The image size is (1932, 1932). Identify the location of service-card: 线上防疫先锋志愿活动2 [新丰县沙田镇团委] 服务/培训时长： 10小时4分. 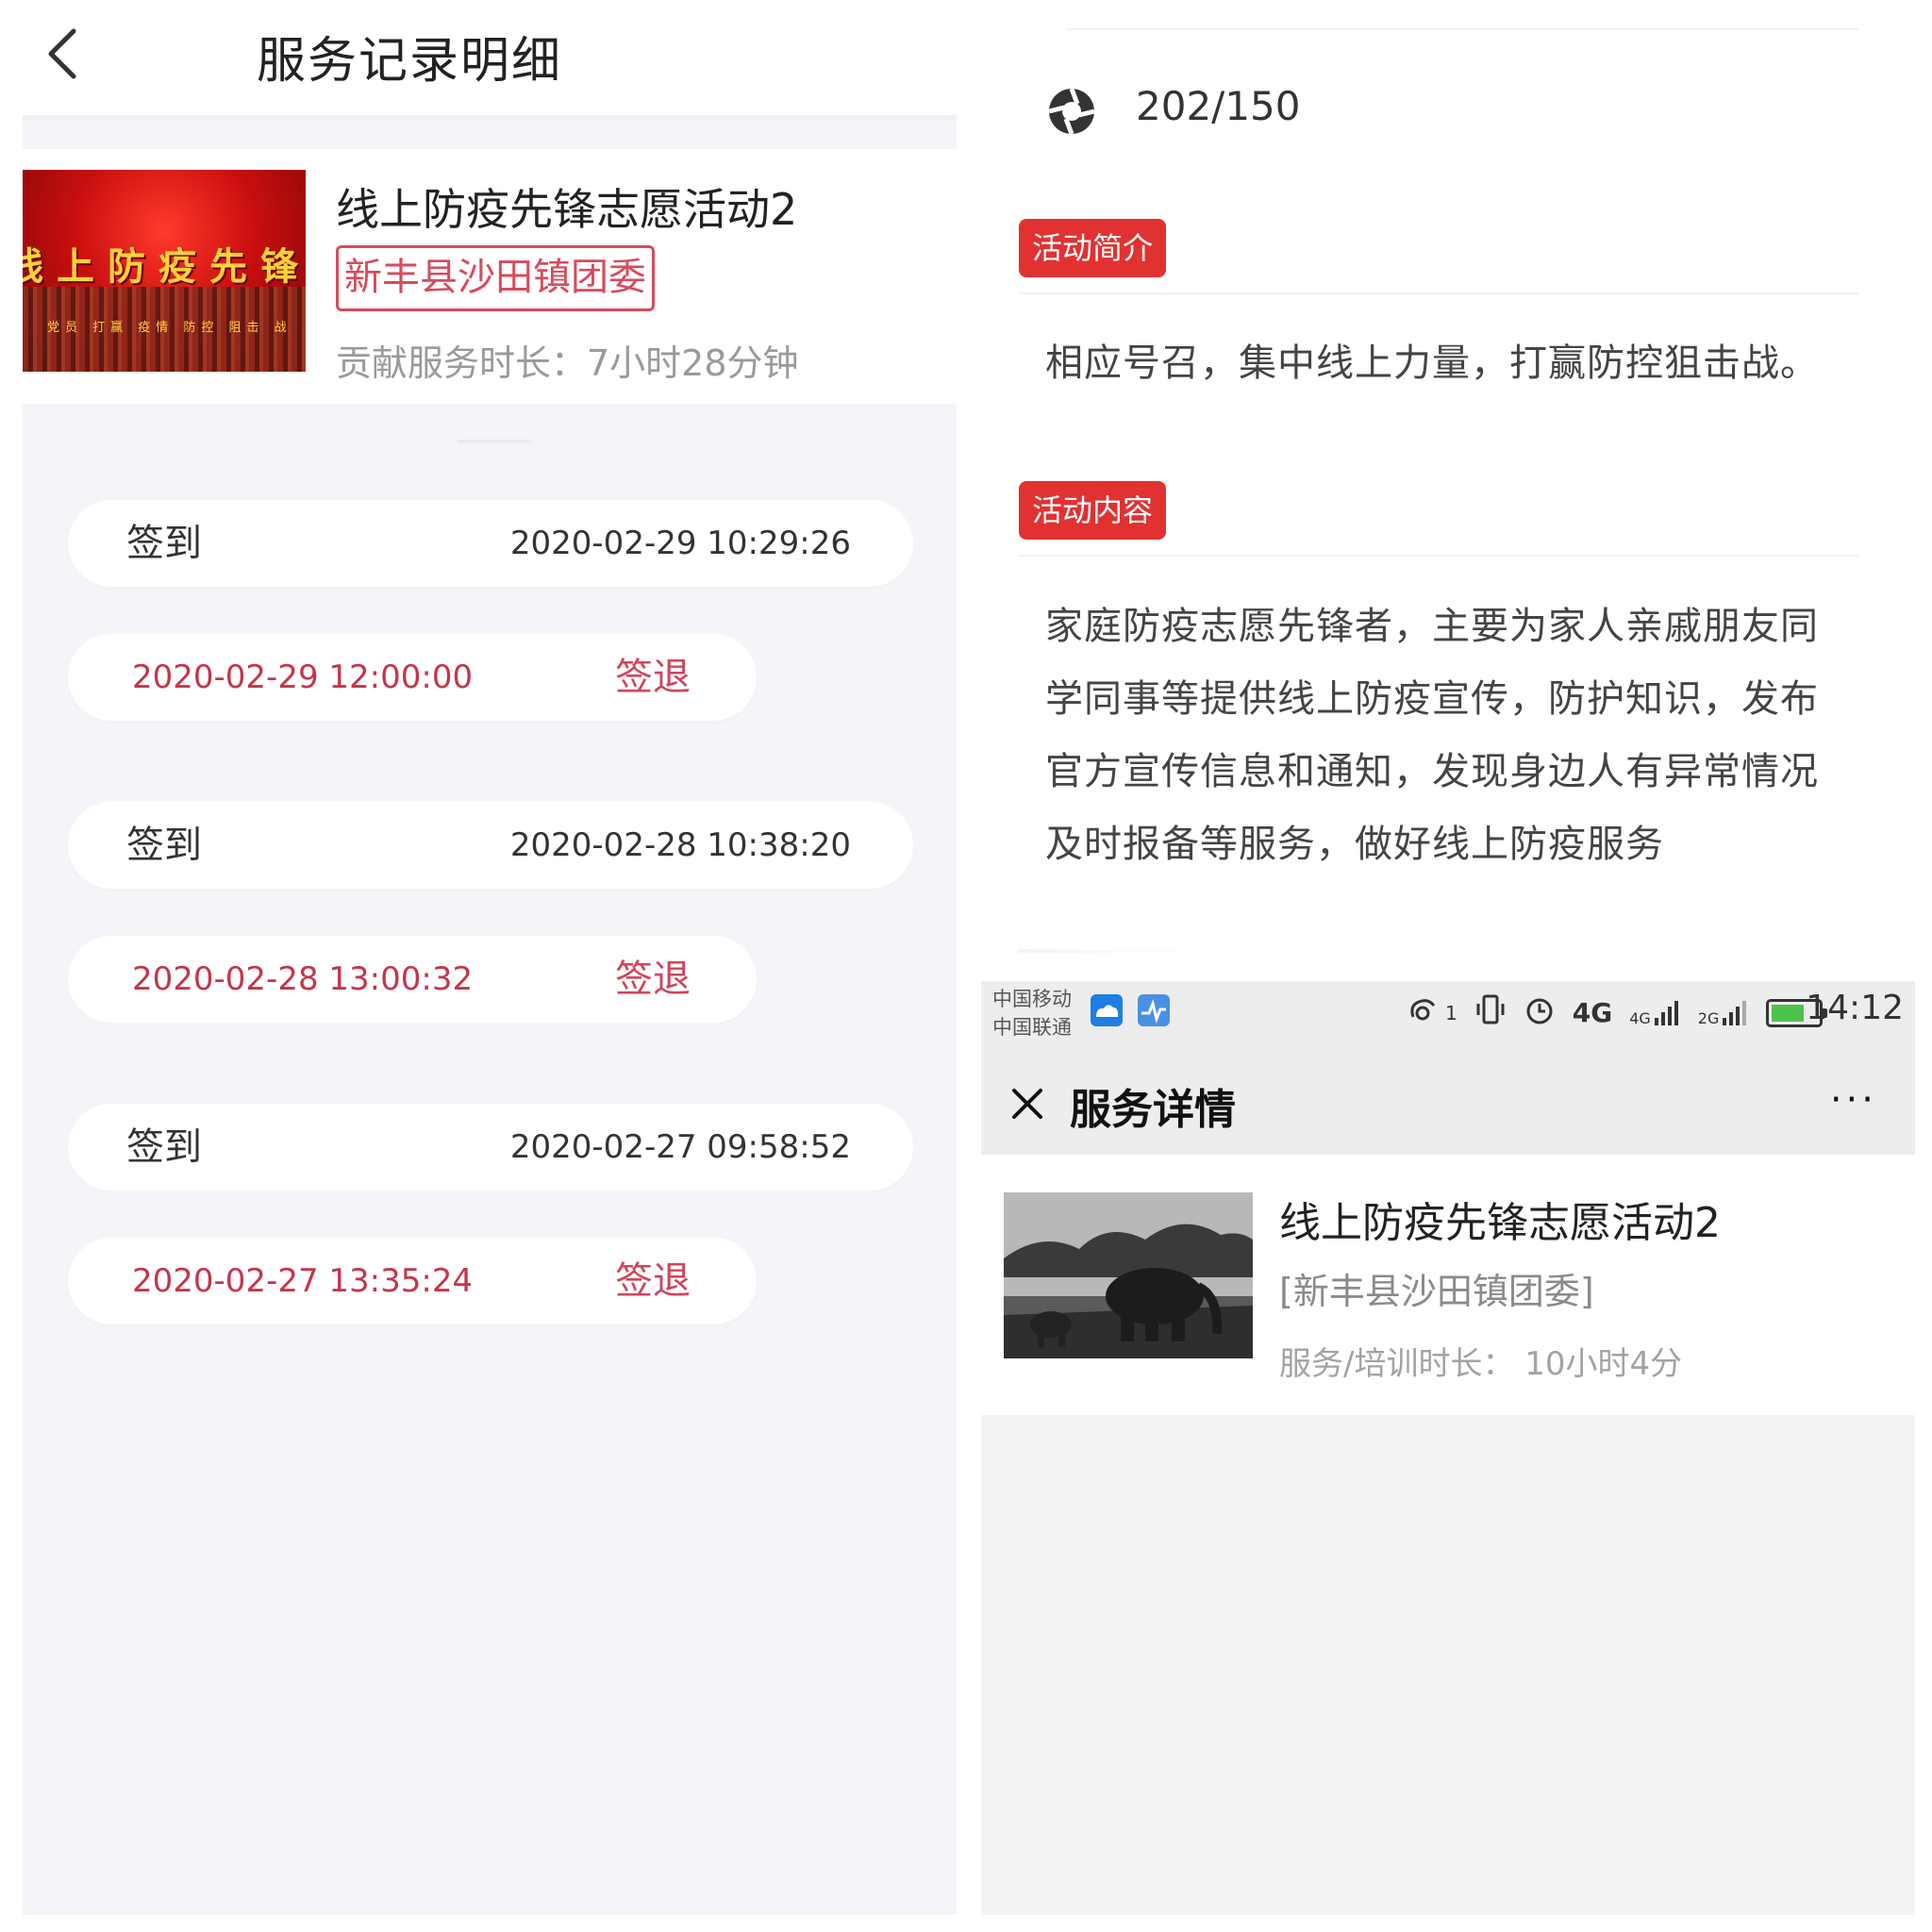
(1448, 1285).